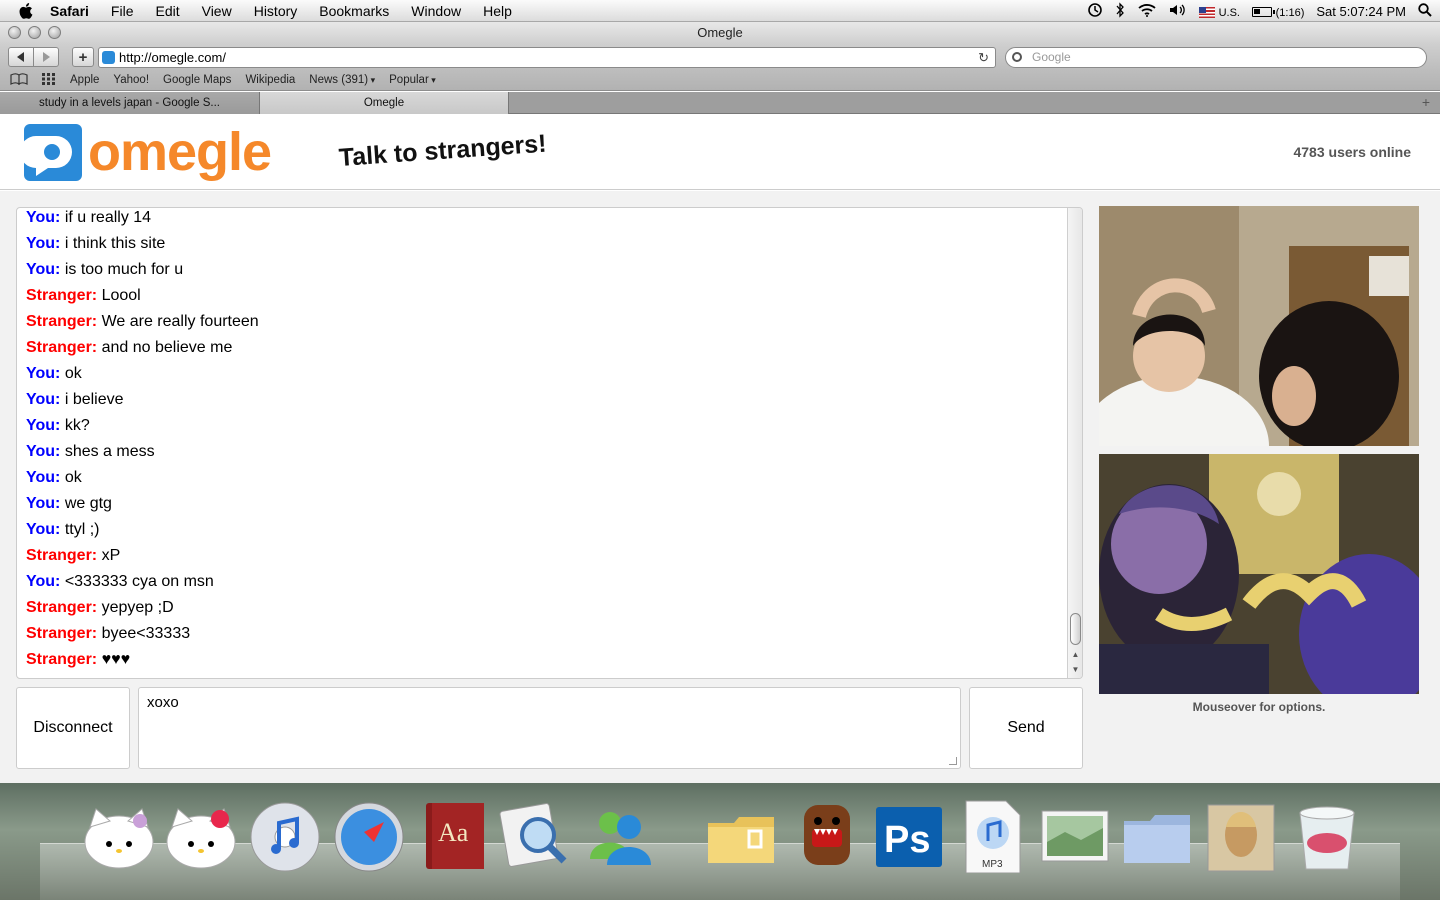 This screenshot has width=1440, height=900. Describe the element at coordinates (1290, 12) in the screenshot. I see `battery-time: (1:16)` at that location.